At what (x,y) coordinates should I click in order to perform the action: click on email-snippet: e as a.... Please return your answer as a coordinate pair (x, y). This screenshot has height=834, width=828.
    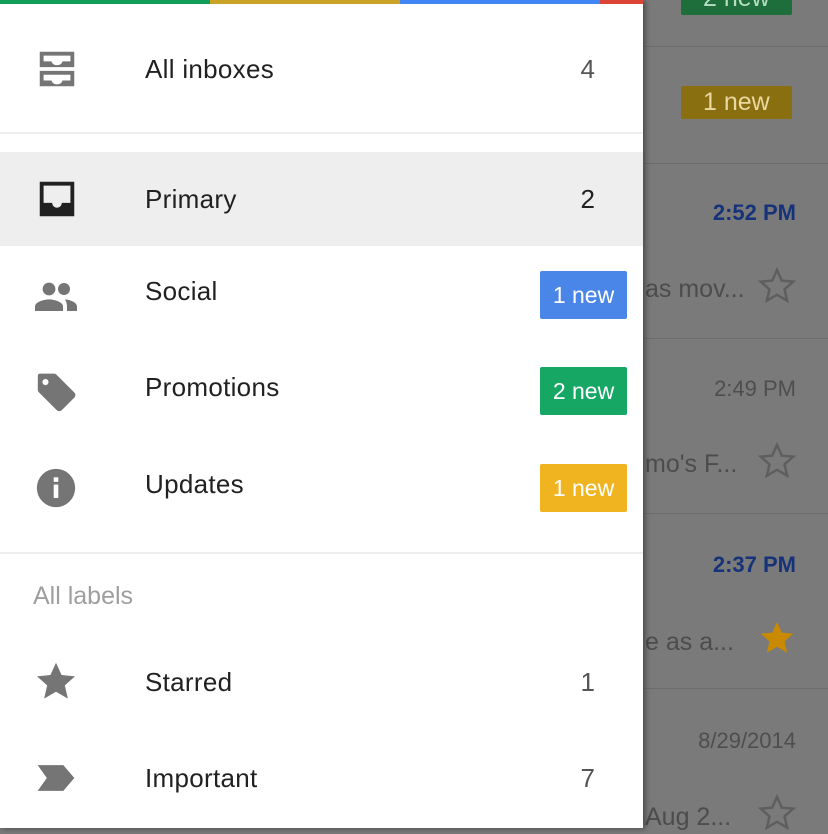
    Looking at the image, I should click on (689, 642).